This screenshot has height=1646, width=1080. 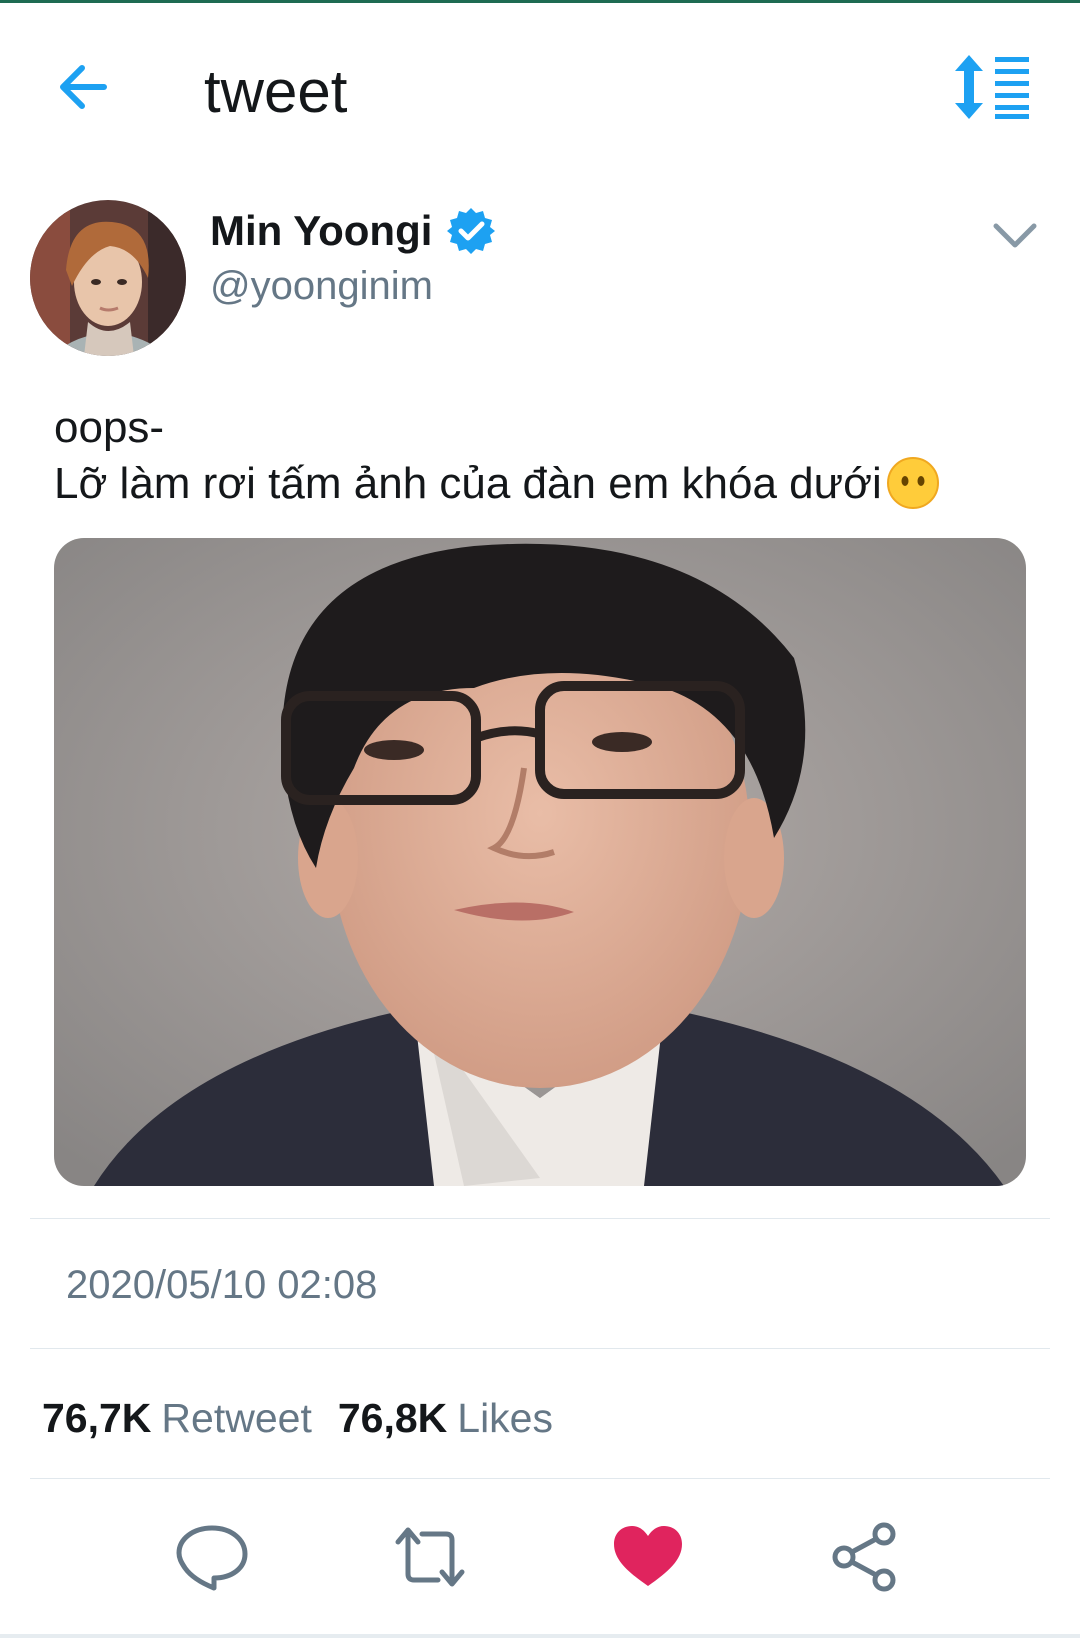 I want to click on retweet-stat: 76,7K Retweet, so click(x=177, y=1418).